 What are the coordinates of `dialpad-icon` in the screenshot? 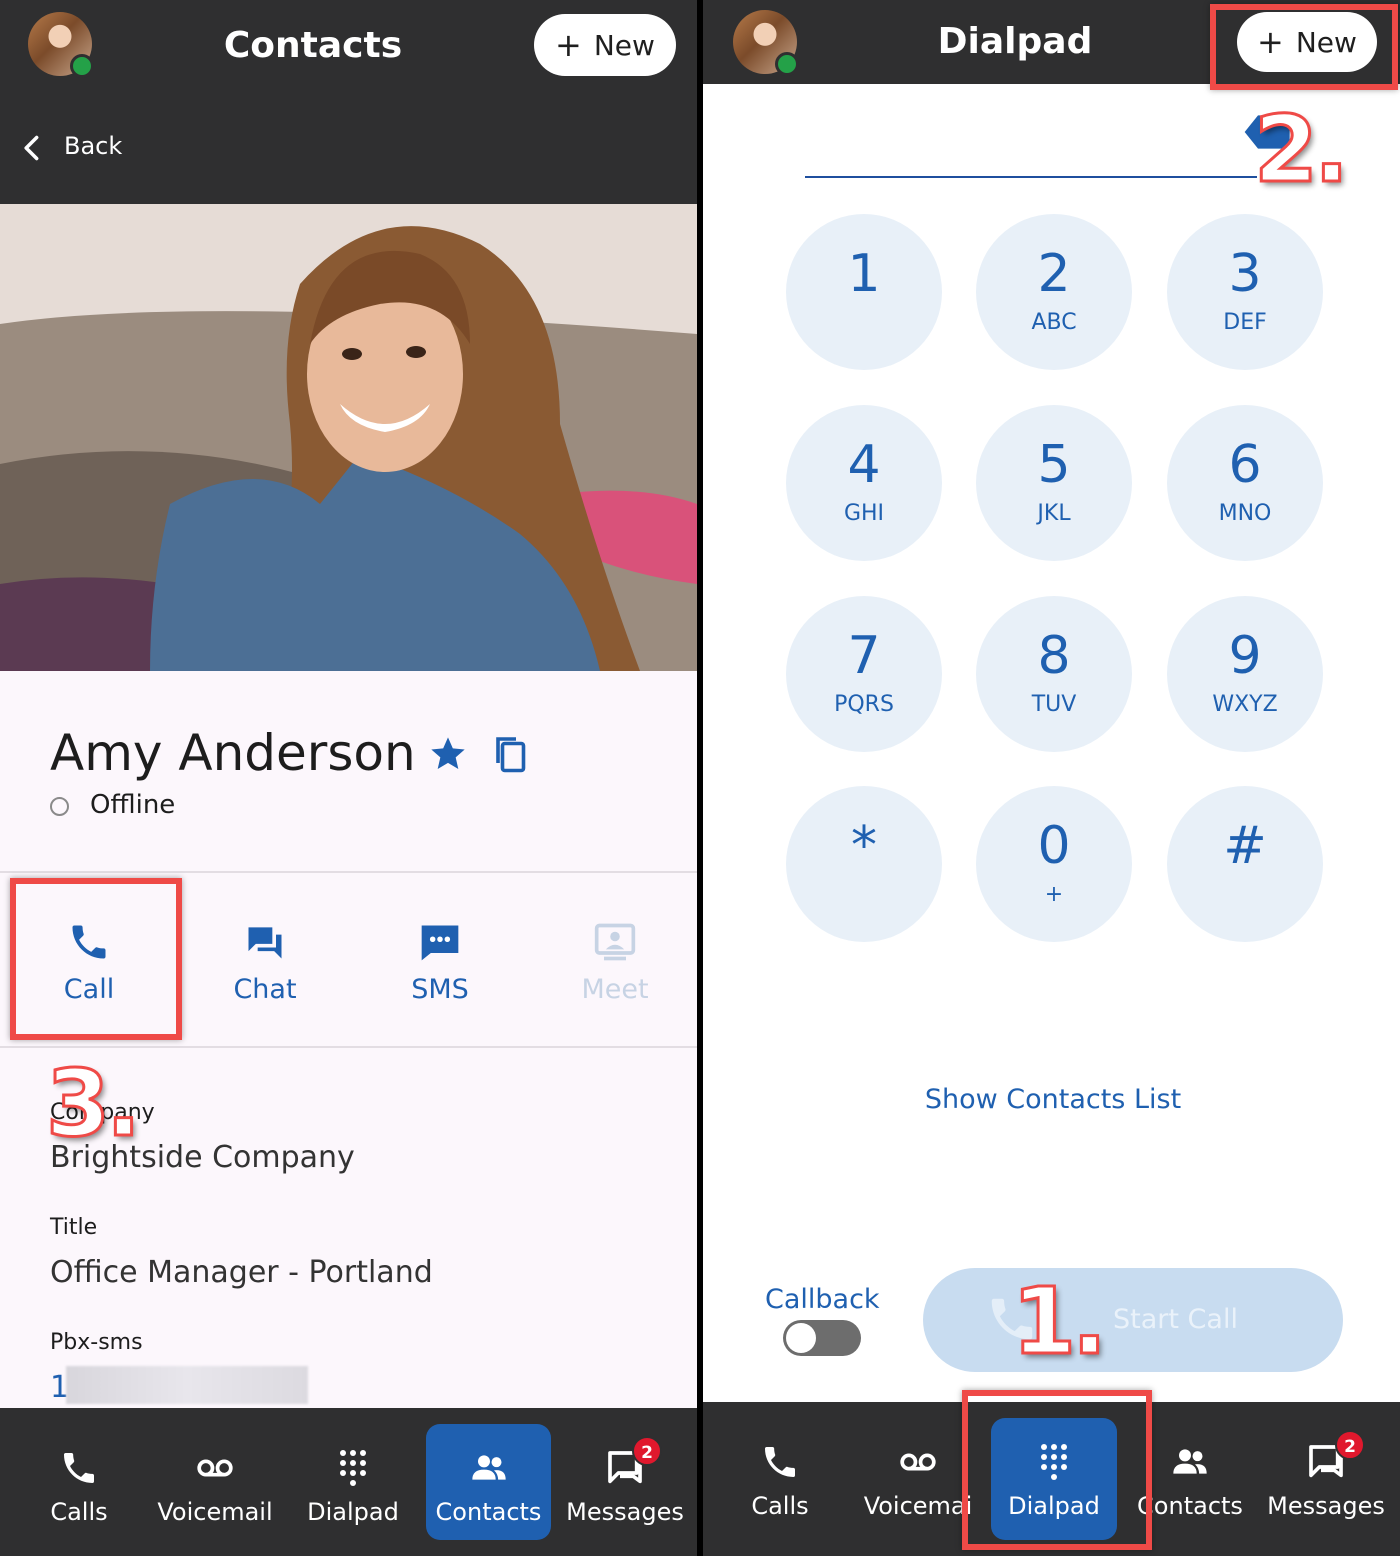 It's located at (353, 1468).